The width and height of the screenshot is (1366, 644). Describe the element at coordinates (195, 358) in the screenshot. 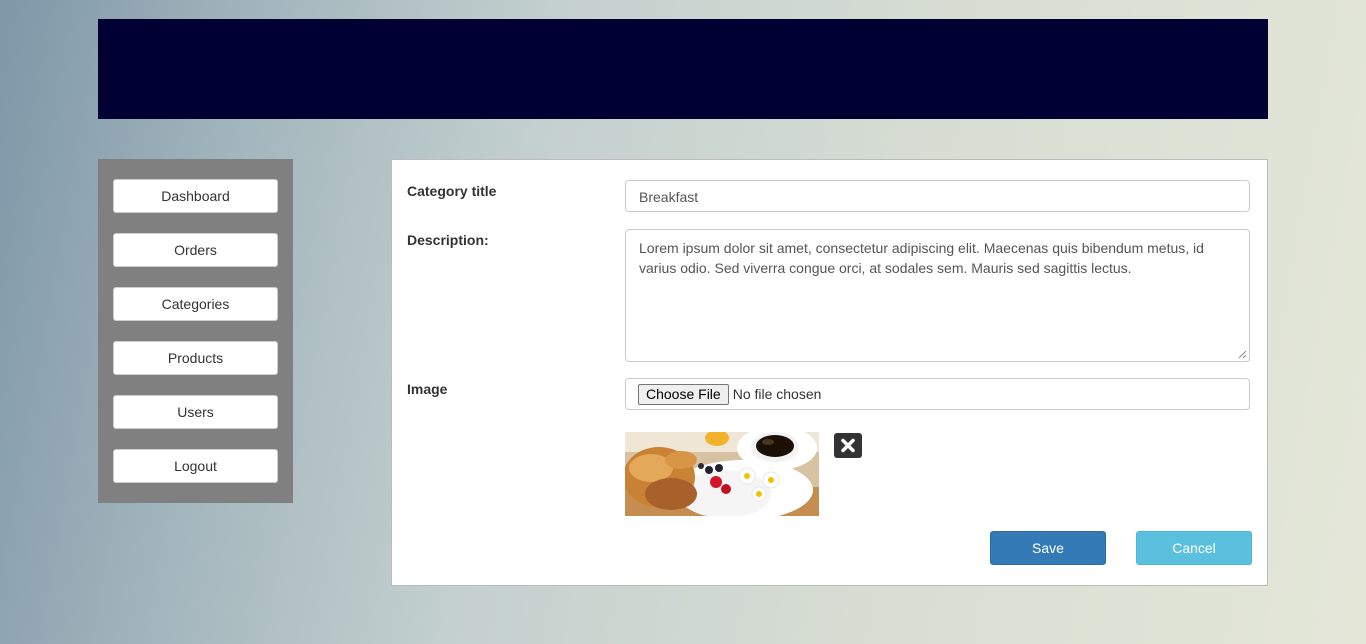

I see `sidebar-item-products: Products` at that location.